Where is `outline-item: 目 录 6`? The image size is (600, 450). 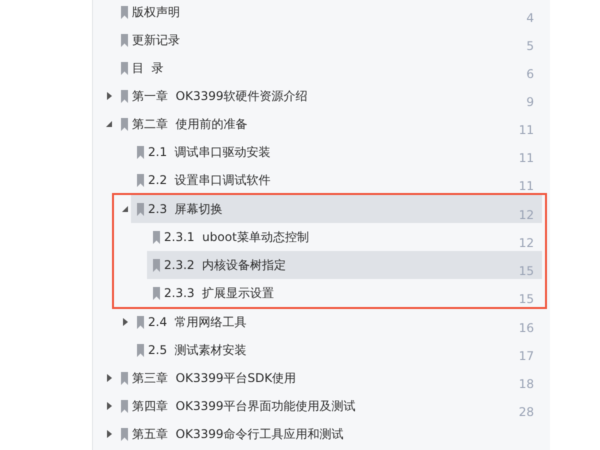
outline-item: 目 录 6 is located at coordinates (328, 68).